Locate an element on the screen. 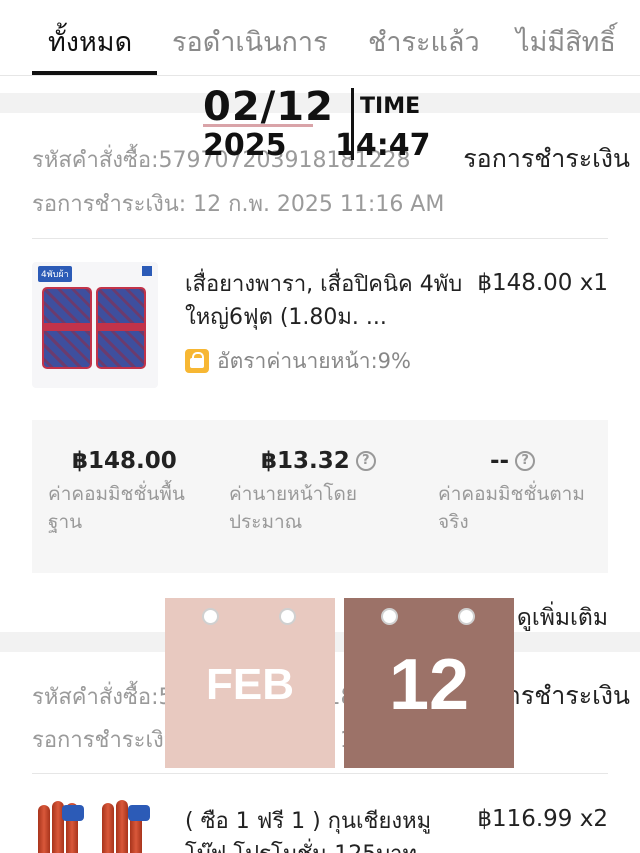  base-commission-value: ฿148.00 is located at coordinates (124, 461).